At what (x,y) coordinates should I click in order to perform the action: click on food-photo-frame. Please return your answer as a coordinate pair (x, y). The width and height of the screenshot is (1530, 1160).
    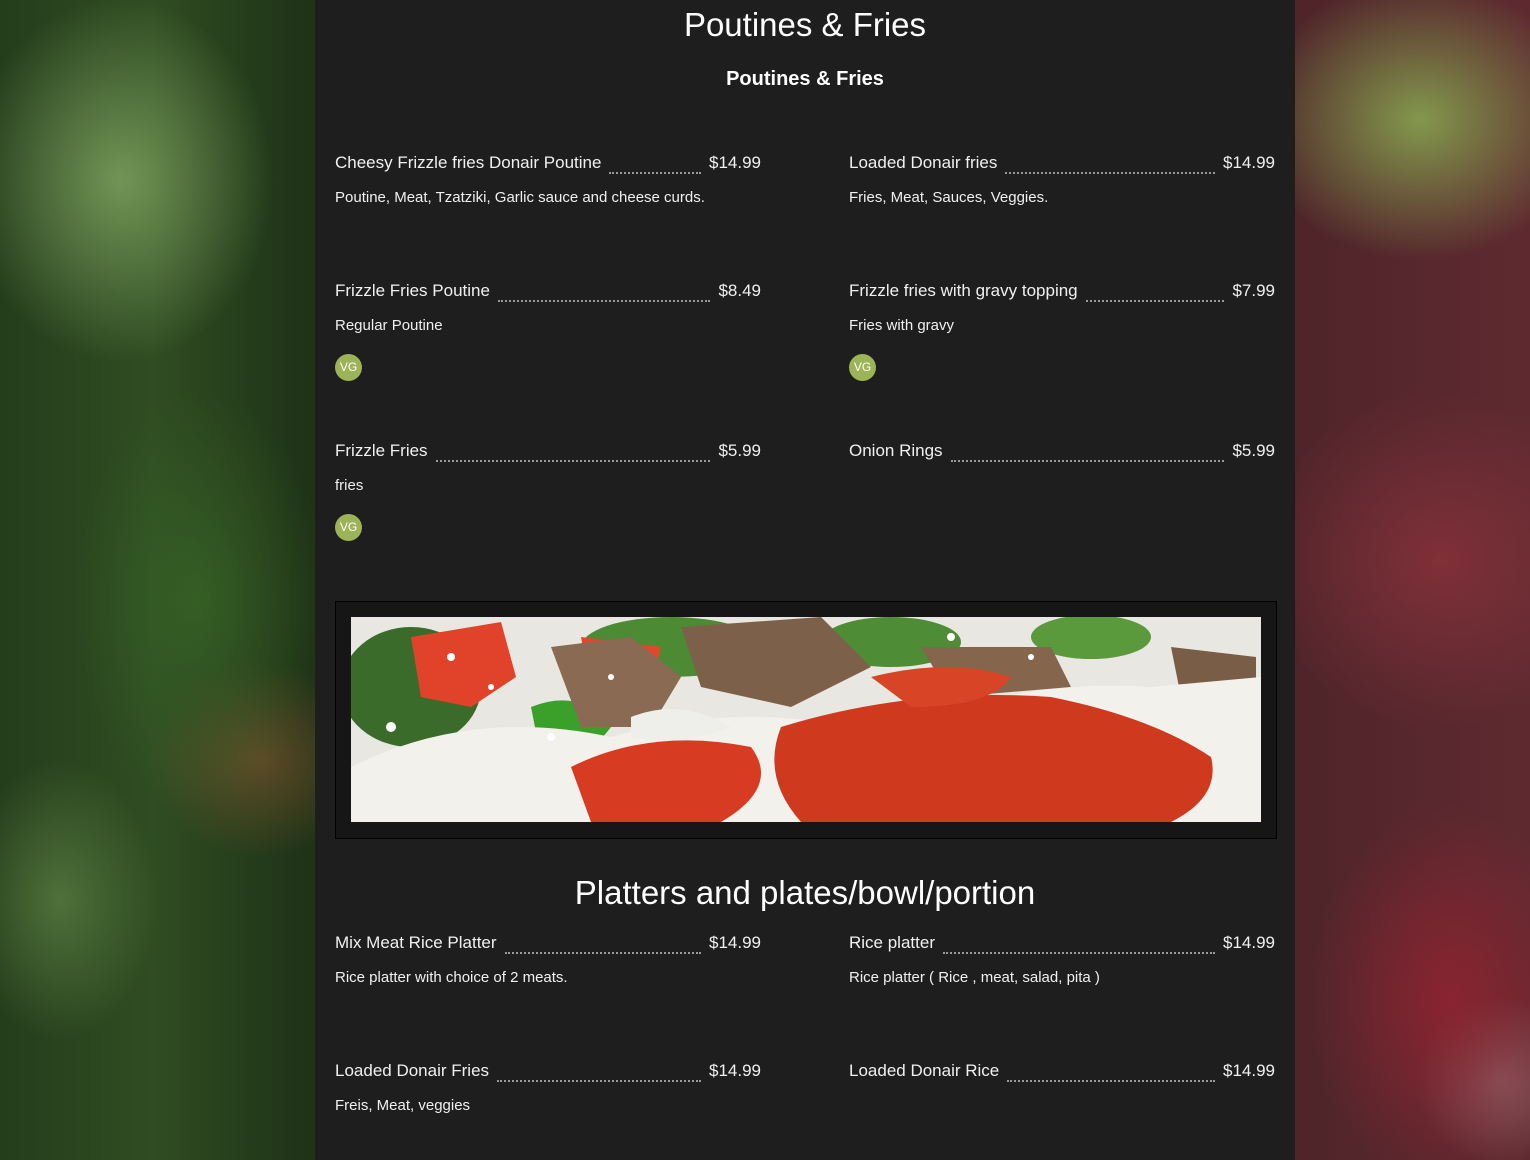
    Looking at the image, I should click on (806, 720).